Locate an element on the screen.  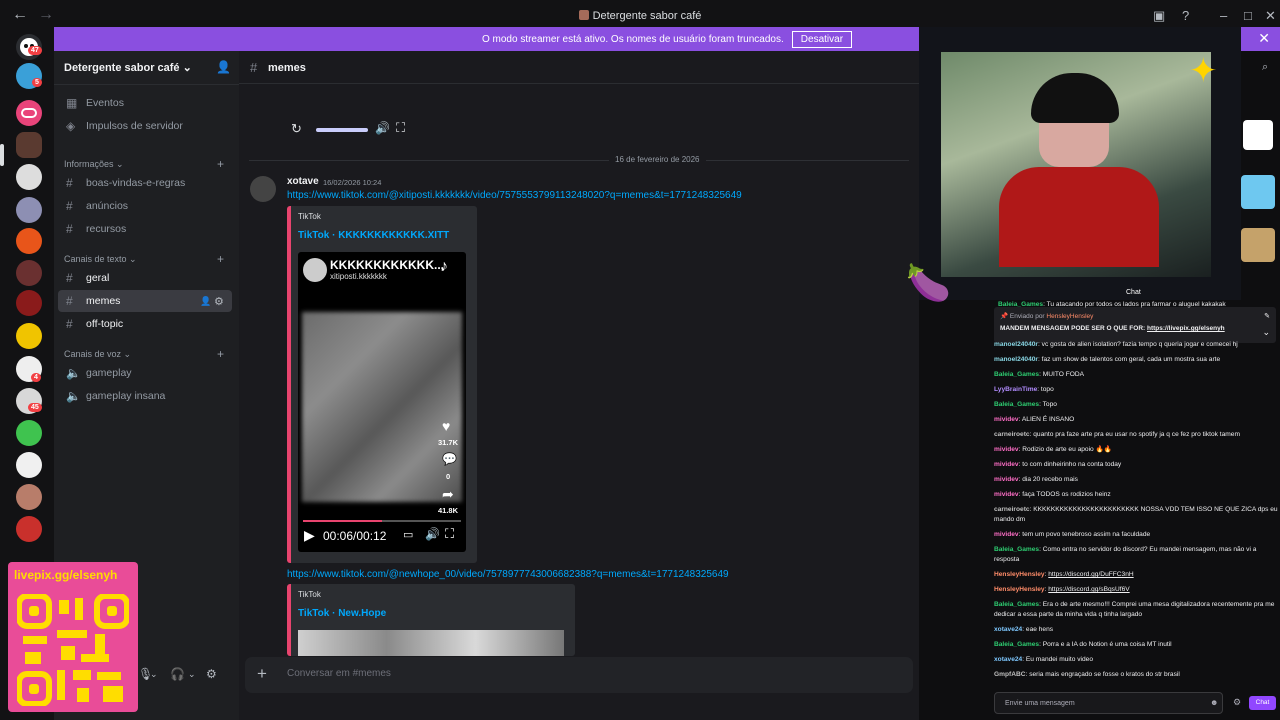
headphones-icon: 🎧 is located at coordinates (177, 674).